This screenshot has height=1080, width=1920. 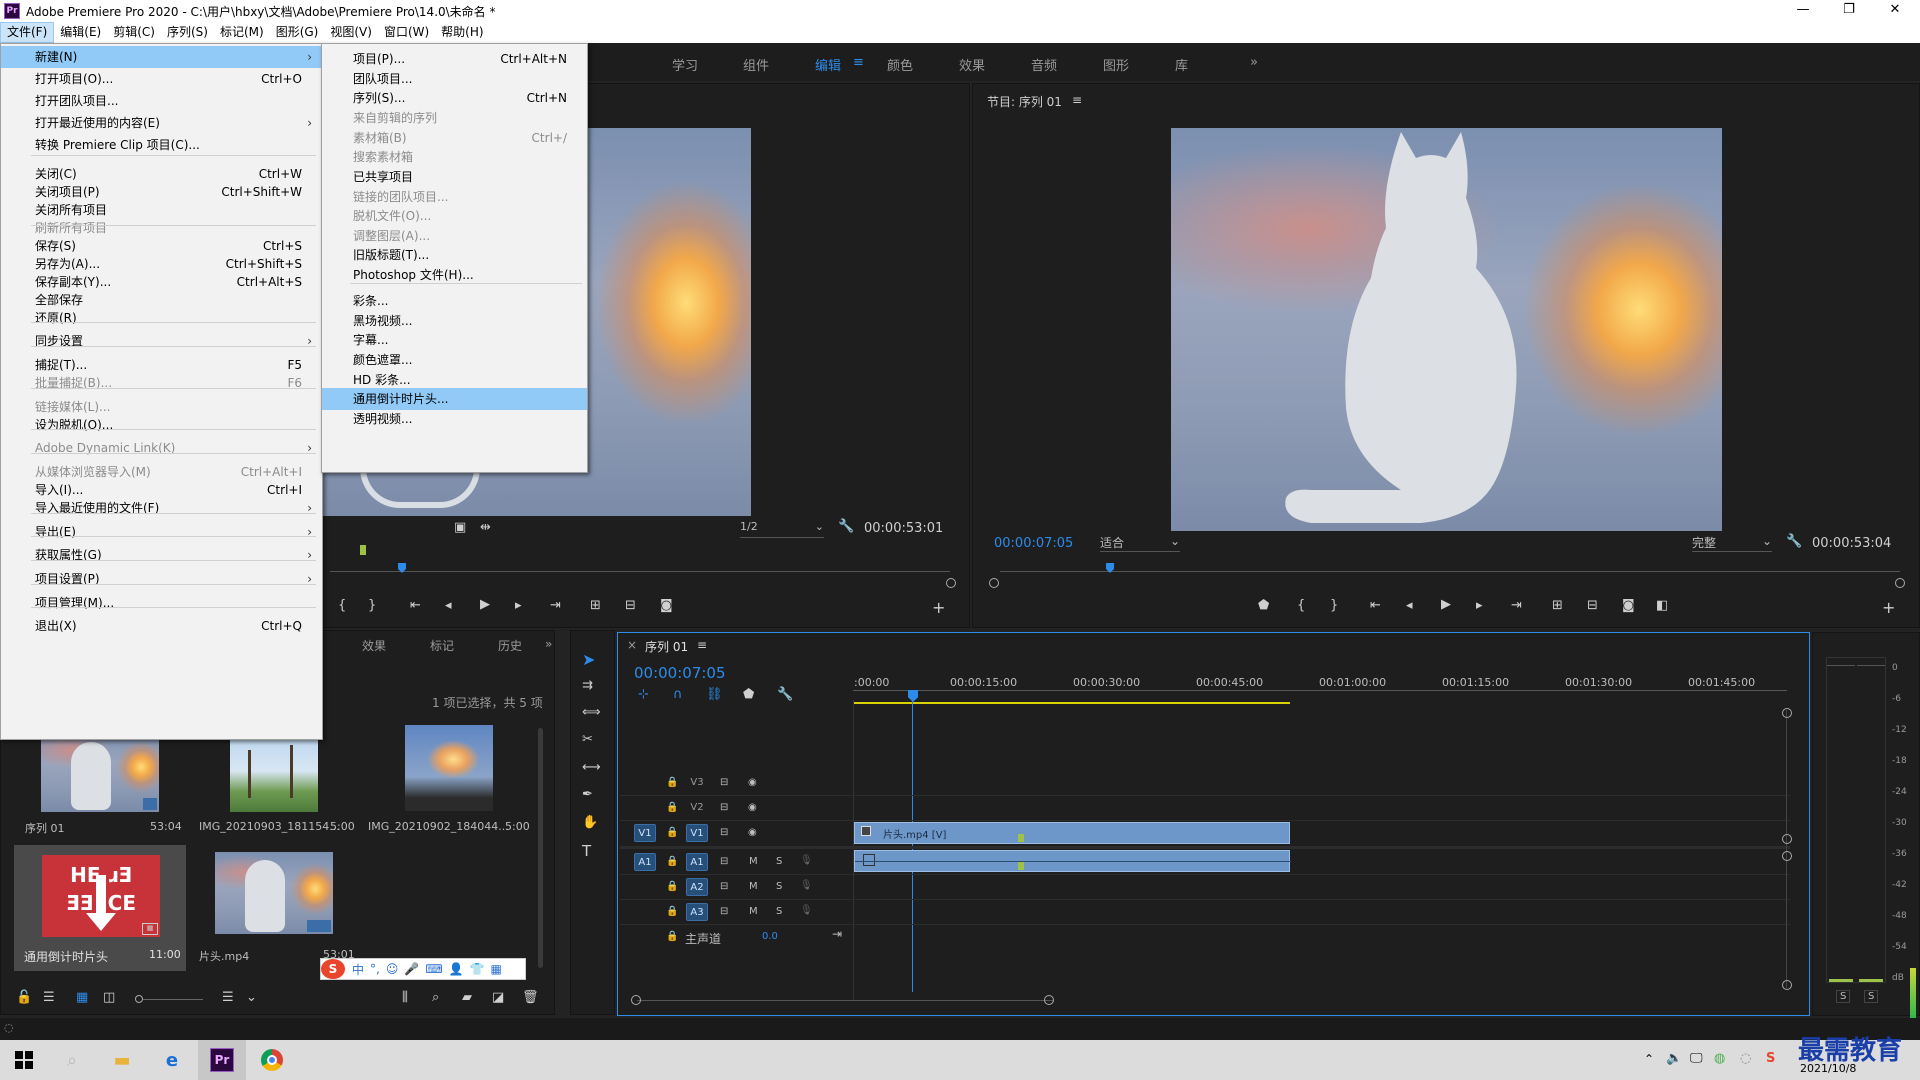 I want to click on timeline-ruler, so click(x=1320, y=690).